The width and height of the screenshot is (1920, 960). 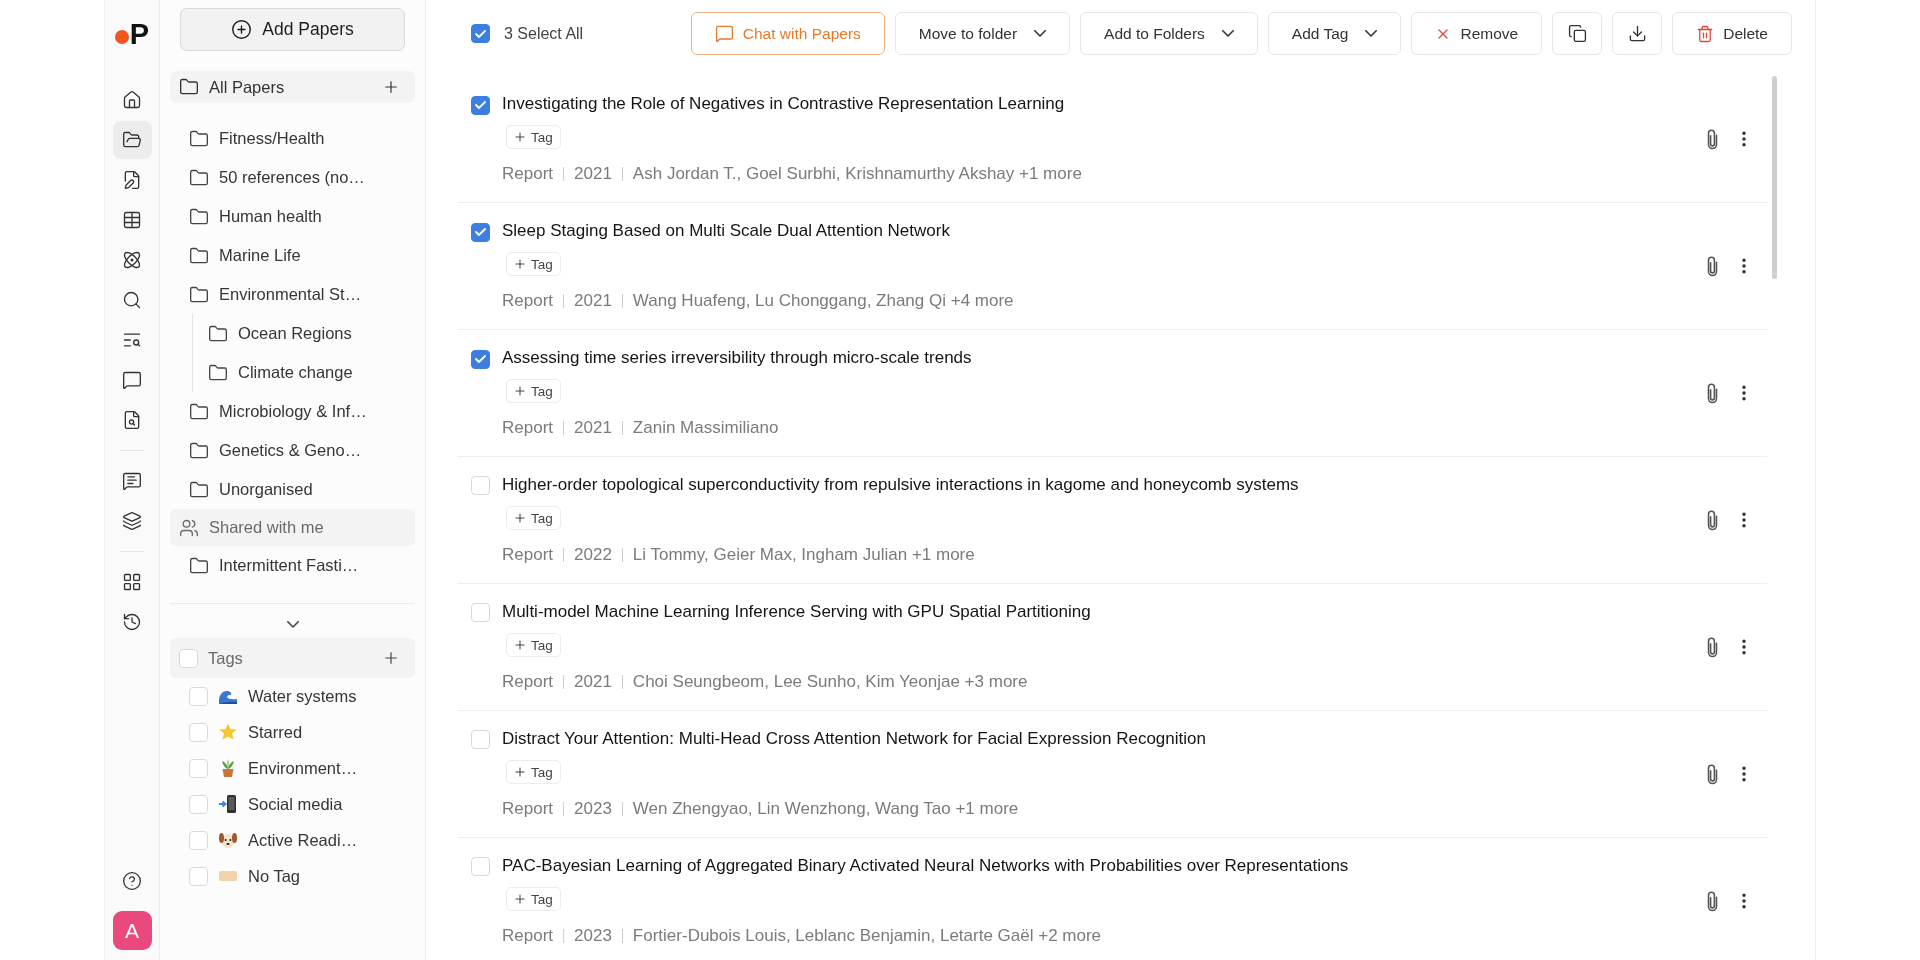 What do you see at coordinates (900, 485) in the screenshot?
I see `paper-title: Higher-order topological superconductivity from repulsive interactions in kagome and honeycomb systems` at bounding box center [900, 485].